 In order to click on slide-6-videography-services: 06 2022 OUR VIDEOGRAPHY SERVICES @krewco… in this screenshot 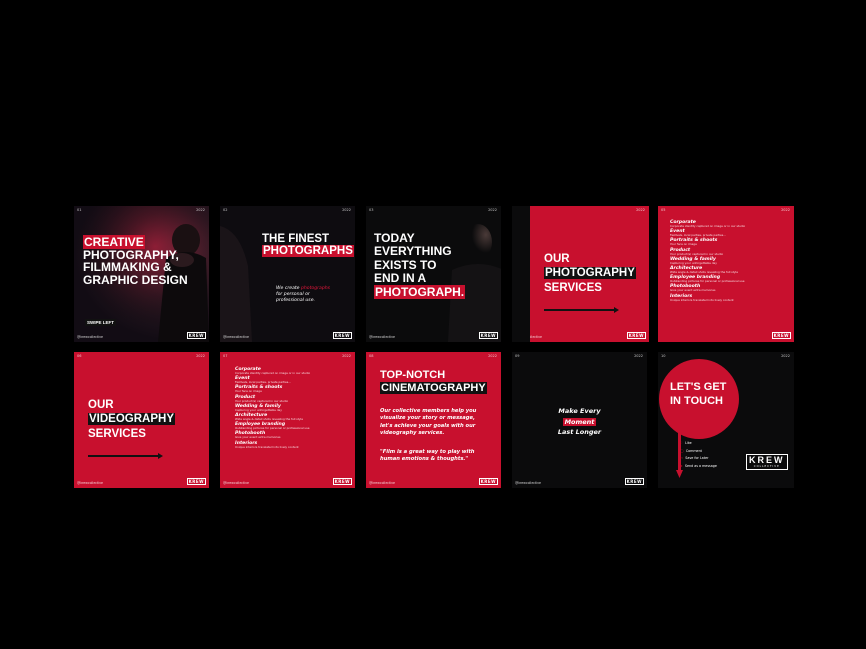, I will do `click(141, 420)`.